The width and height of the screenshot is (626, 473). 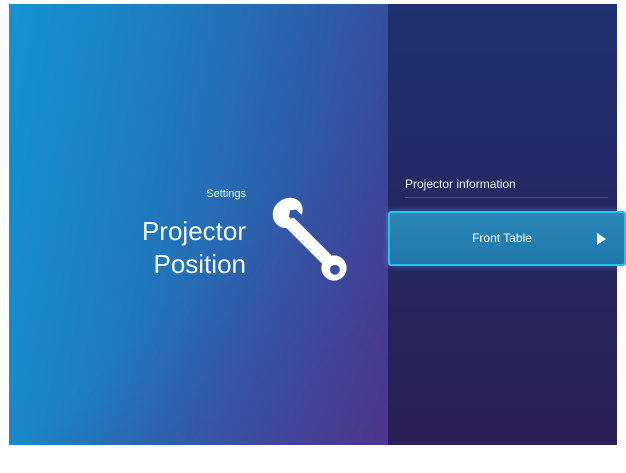 I want to click on section-divider, so click(x=506, y=197).